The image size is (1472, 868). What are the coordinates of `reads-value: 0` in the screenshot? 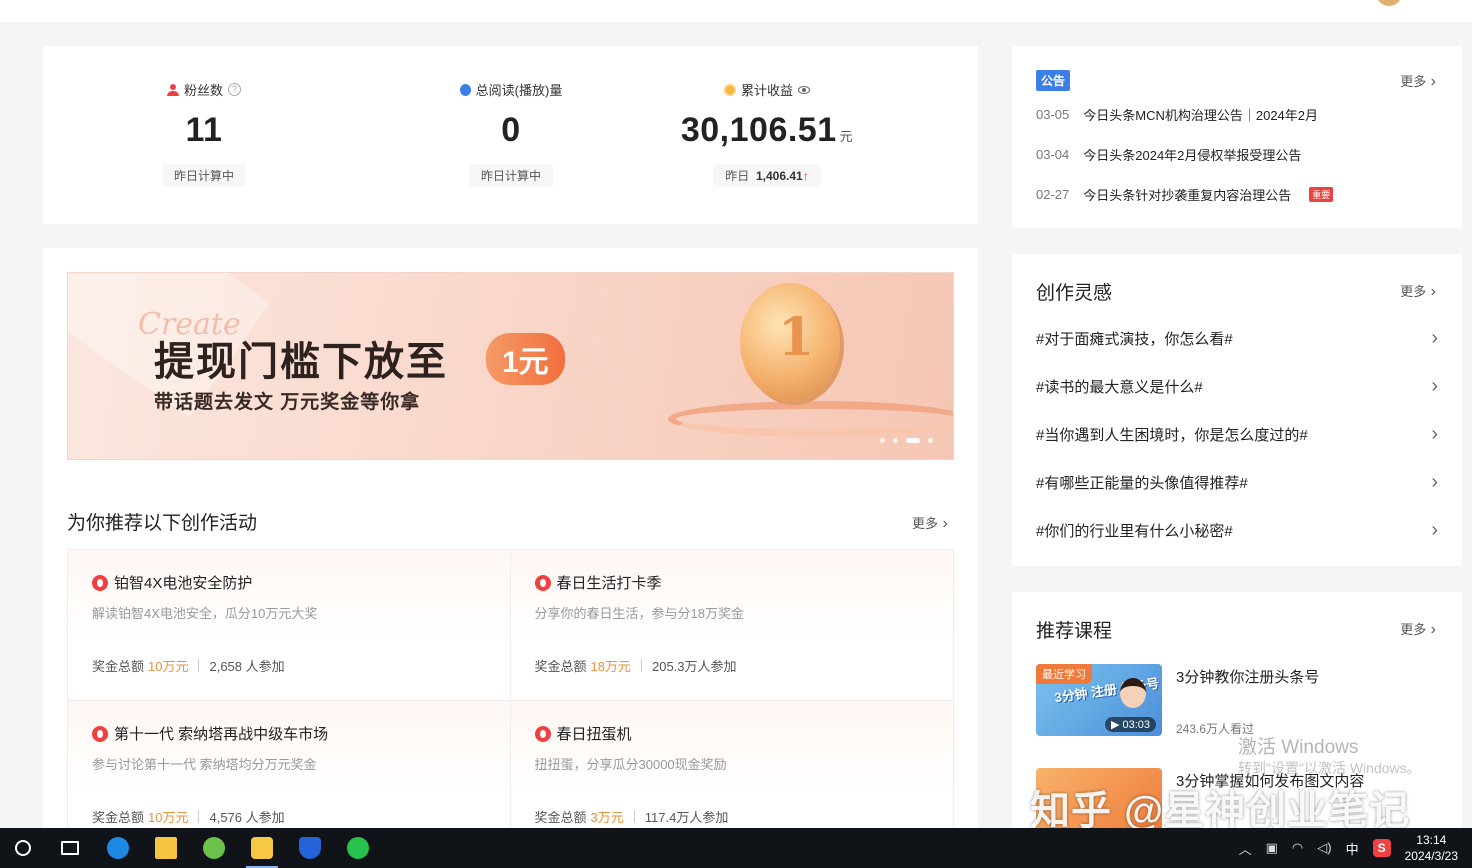 It's located at (511, 130).